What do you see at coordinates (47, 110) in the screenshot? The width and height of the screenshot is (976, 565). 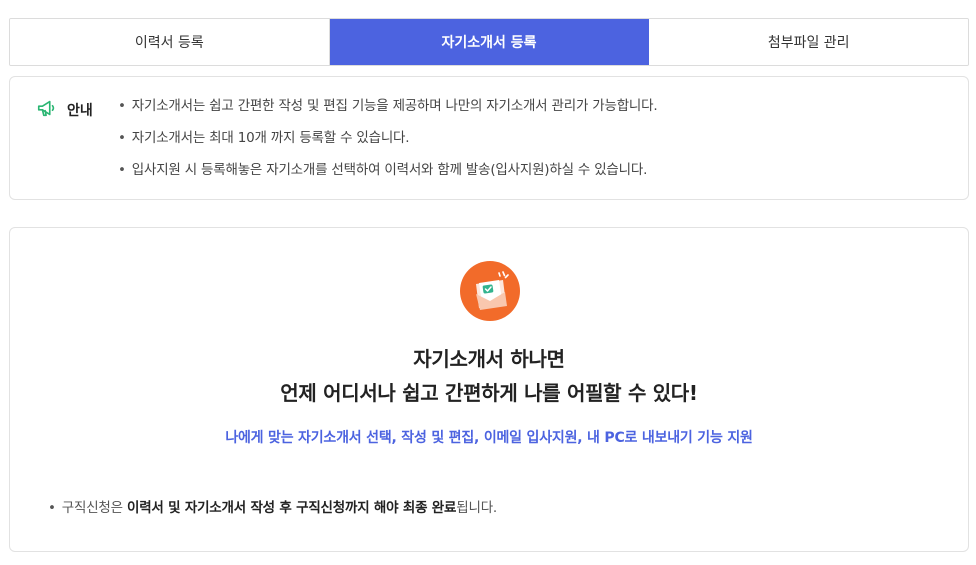 I see `megaphone-icon` at bounding box center [47, 110].